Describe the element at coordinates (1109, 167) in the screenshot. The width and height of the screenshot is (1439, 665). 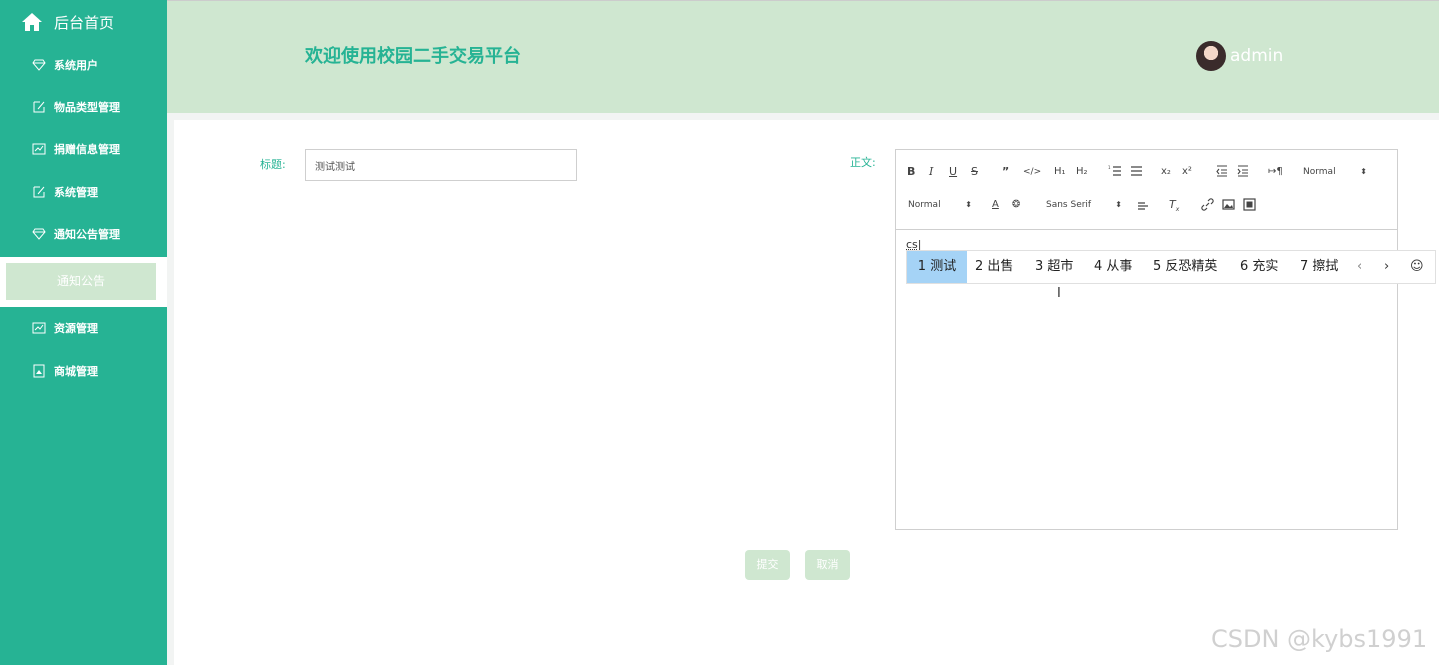
I see `svg-text: 1` at that location.